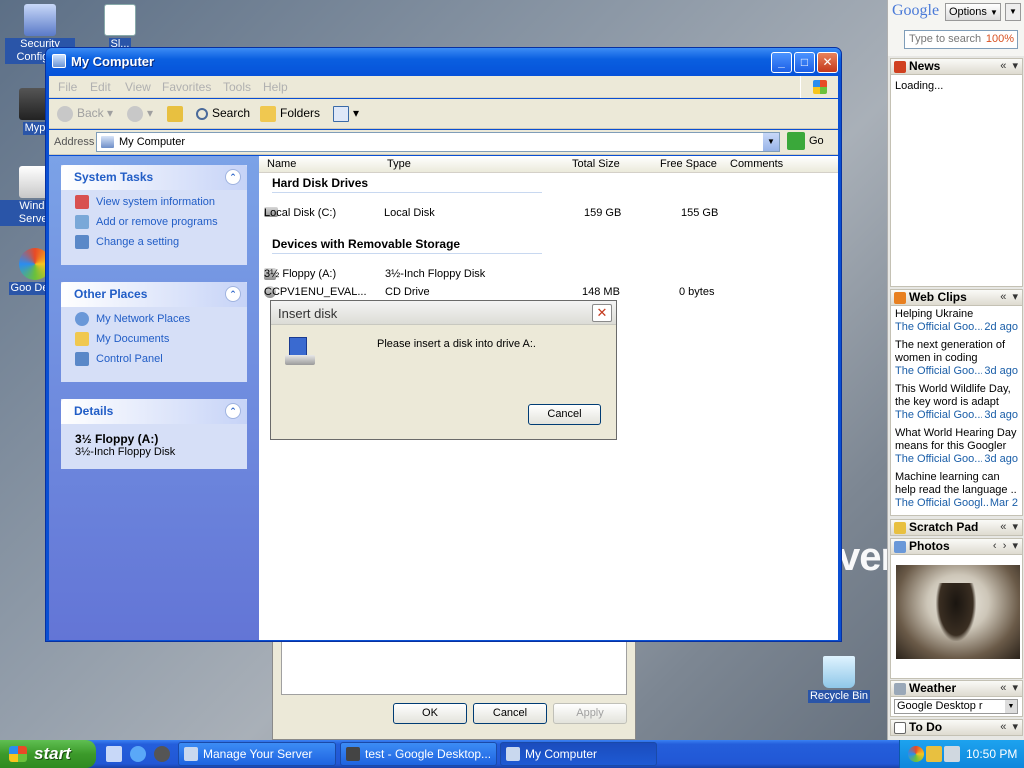 The image size is (1024, 768). I want to click on cancel-button: Cancel, so click(510, 713).